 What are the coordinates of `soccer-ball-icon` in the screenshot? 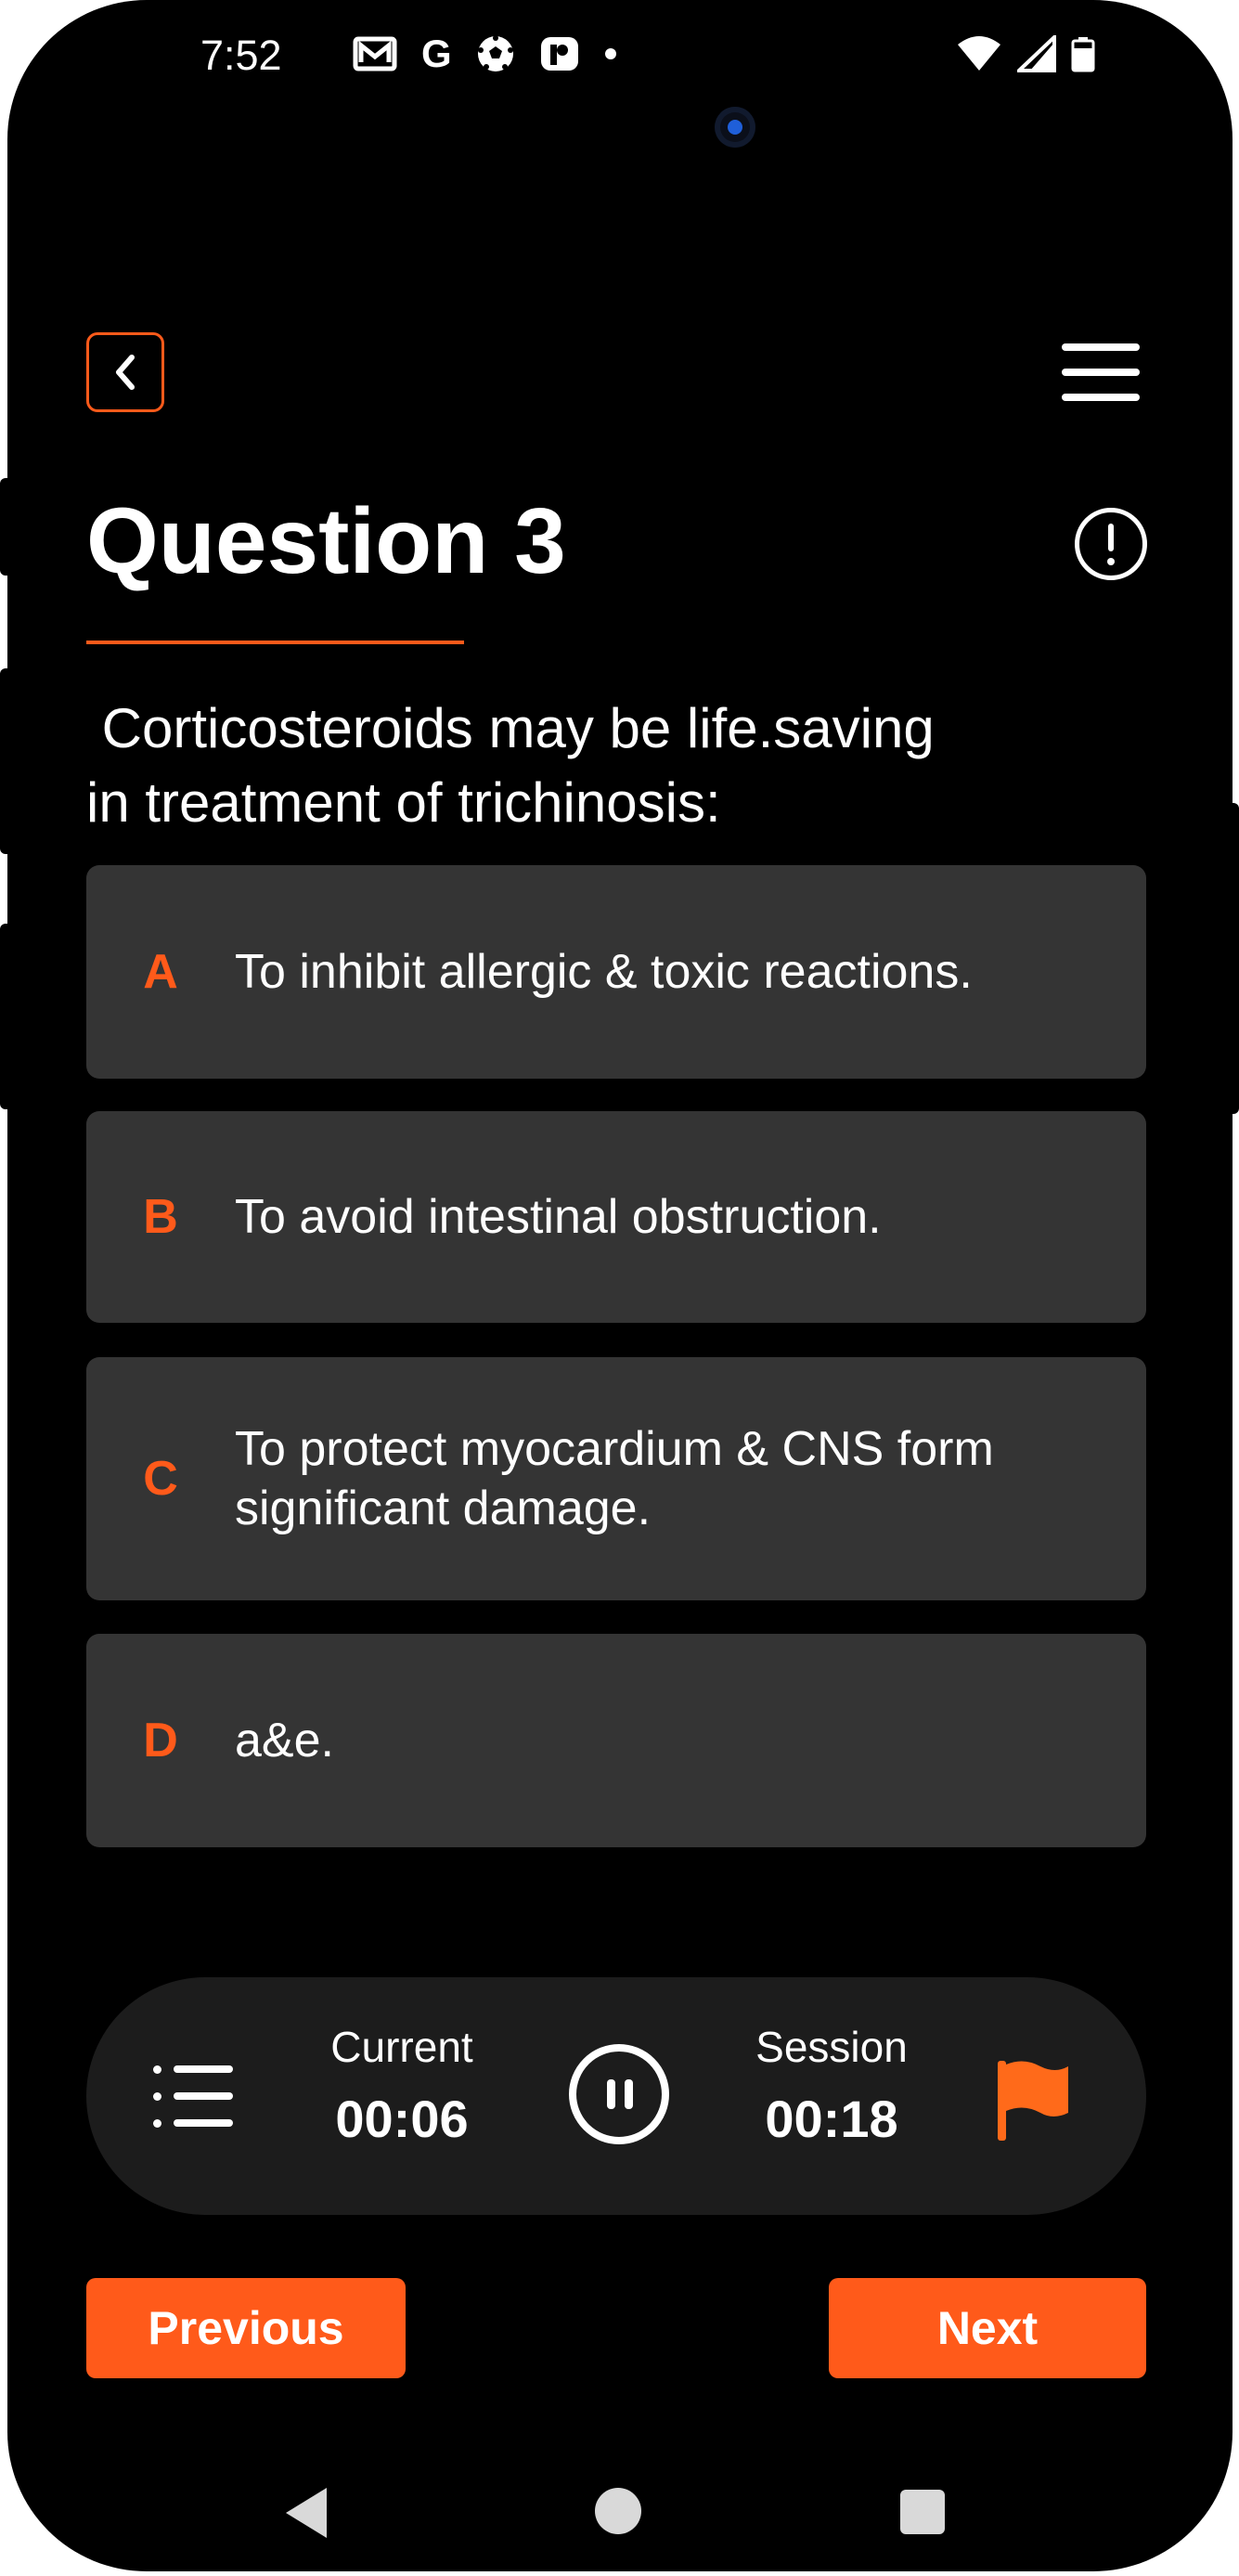 It's located at (495, 53).